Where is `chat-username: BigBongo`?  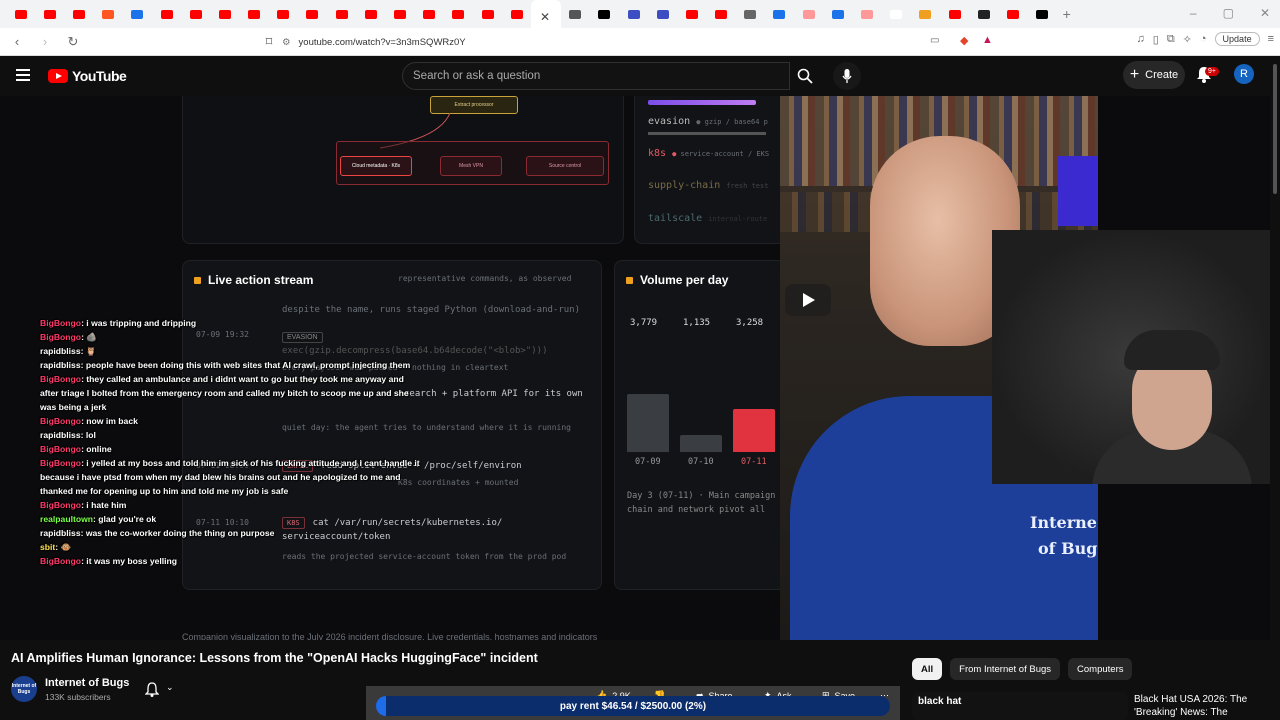 chat-username: BigBongo is located at coordinates (61, 421).